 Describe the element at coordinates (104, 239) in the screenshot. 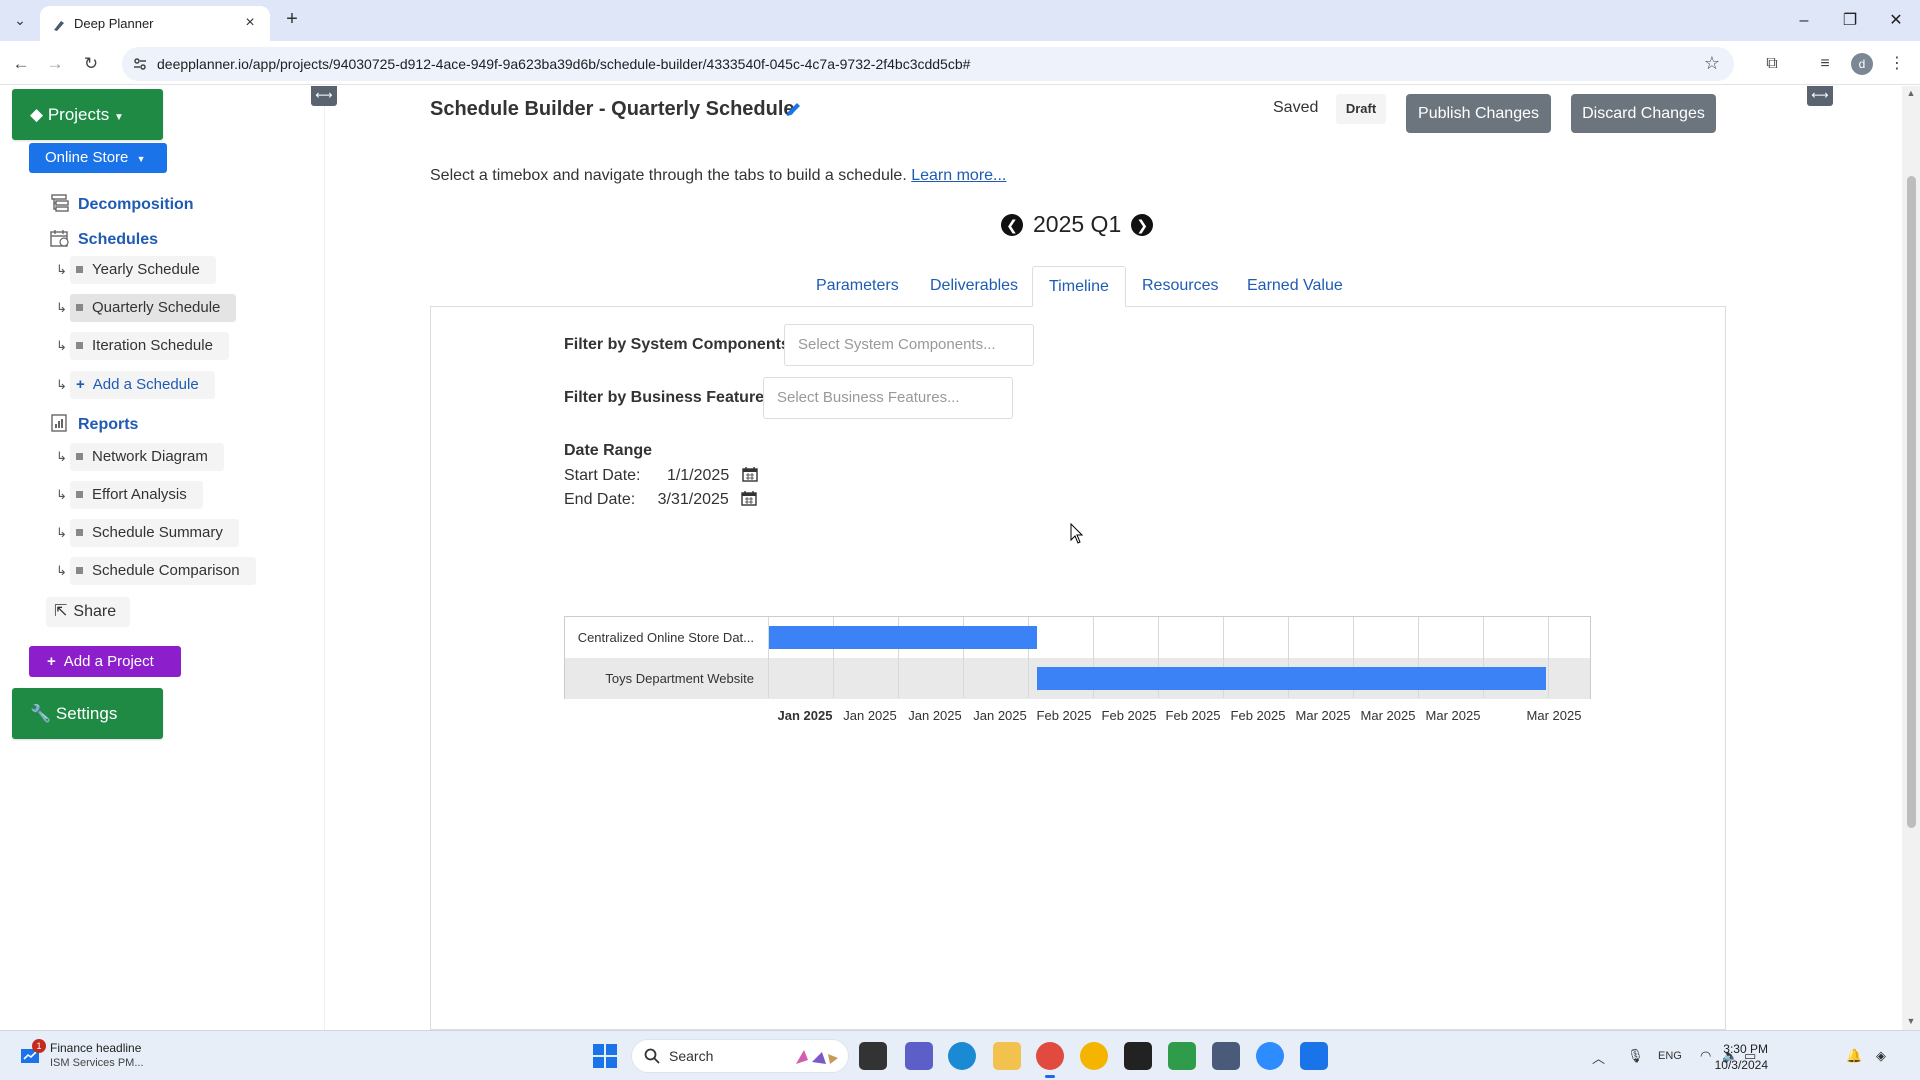

I see `sidebar-item-schedules: Schedules` at that location.